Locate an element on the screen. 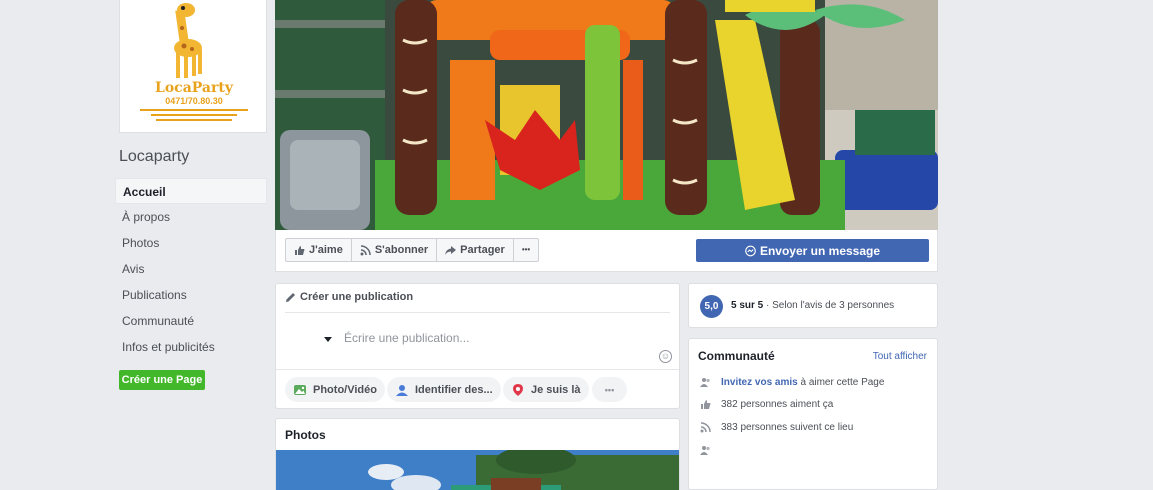 The height and width of the screenshot is (490, 1153). create-page-button: Créer une Page is located at coordinates (162, 380).